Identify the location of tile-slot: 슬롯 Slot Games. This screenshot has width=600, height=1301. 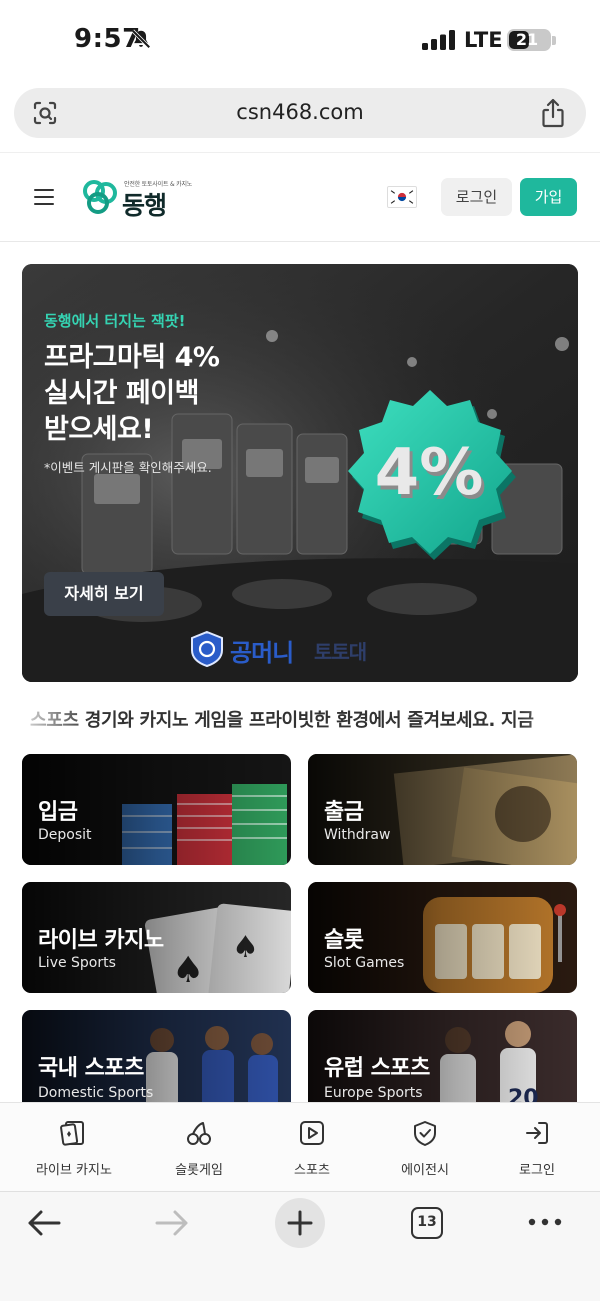
(442, 937).